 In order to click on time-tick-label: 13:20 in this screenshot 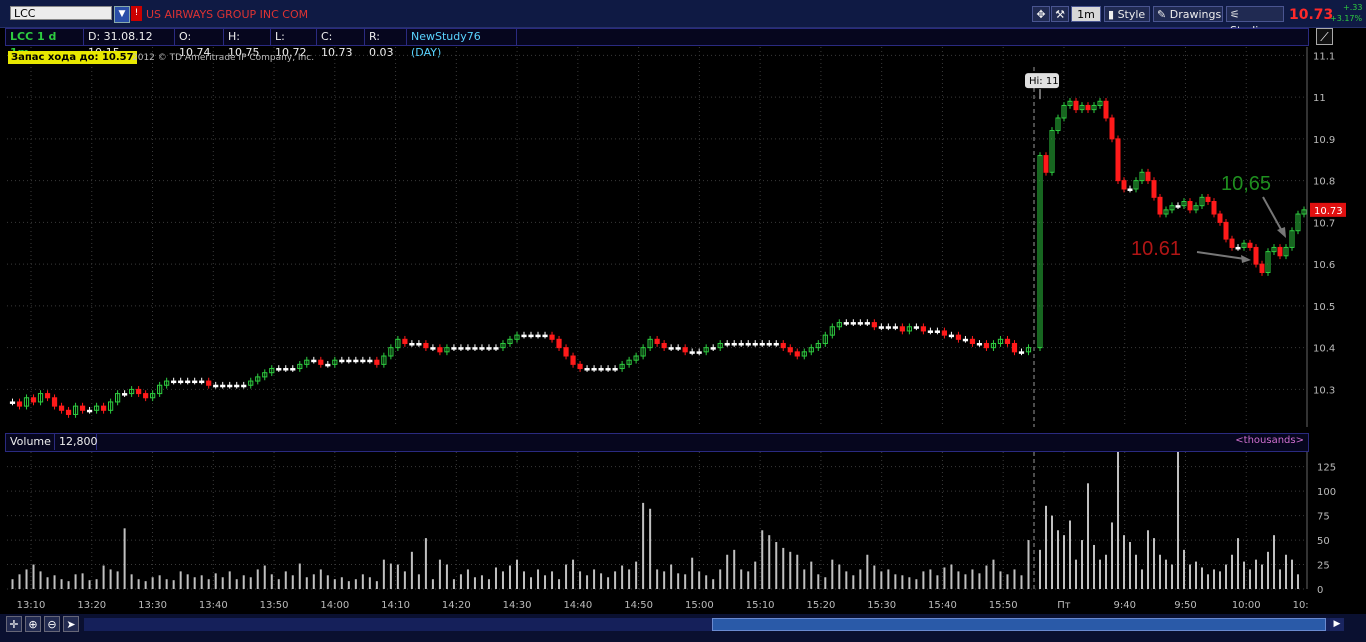, I will do `click(91, 605)`.